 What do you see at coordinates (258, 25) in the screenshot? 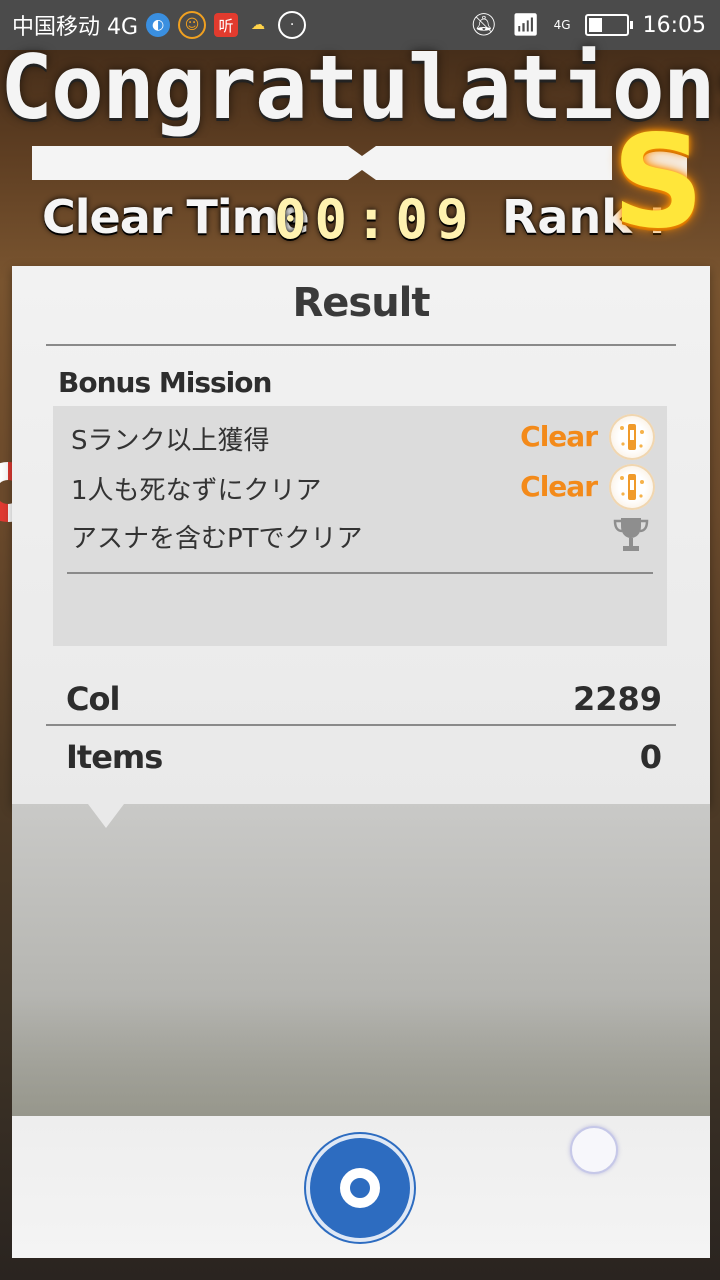
I see `weather-icon: ☁` at bounding box center [258, 25].